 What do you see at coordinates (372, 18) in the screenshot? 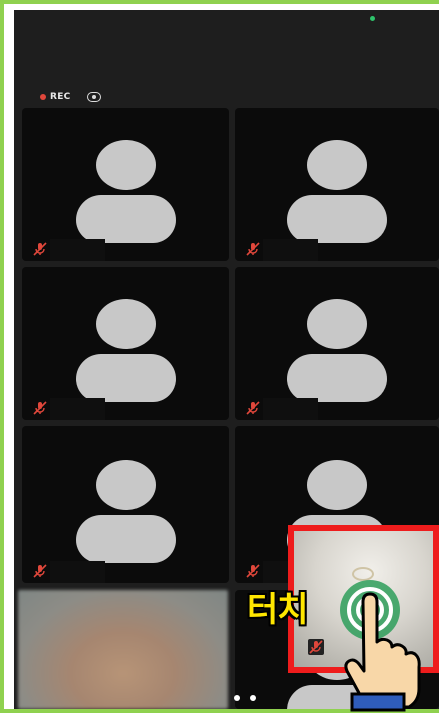
I see `camera-indicator-icon` at bounding box center [372, 18].